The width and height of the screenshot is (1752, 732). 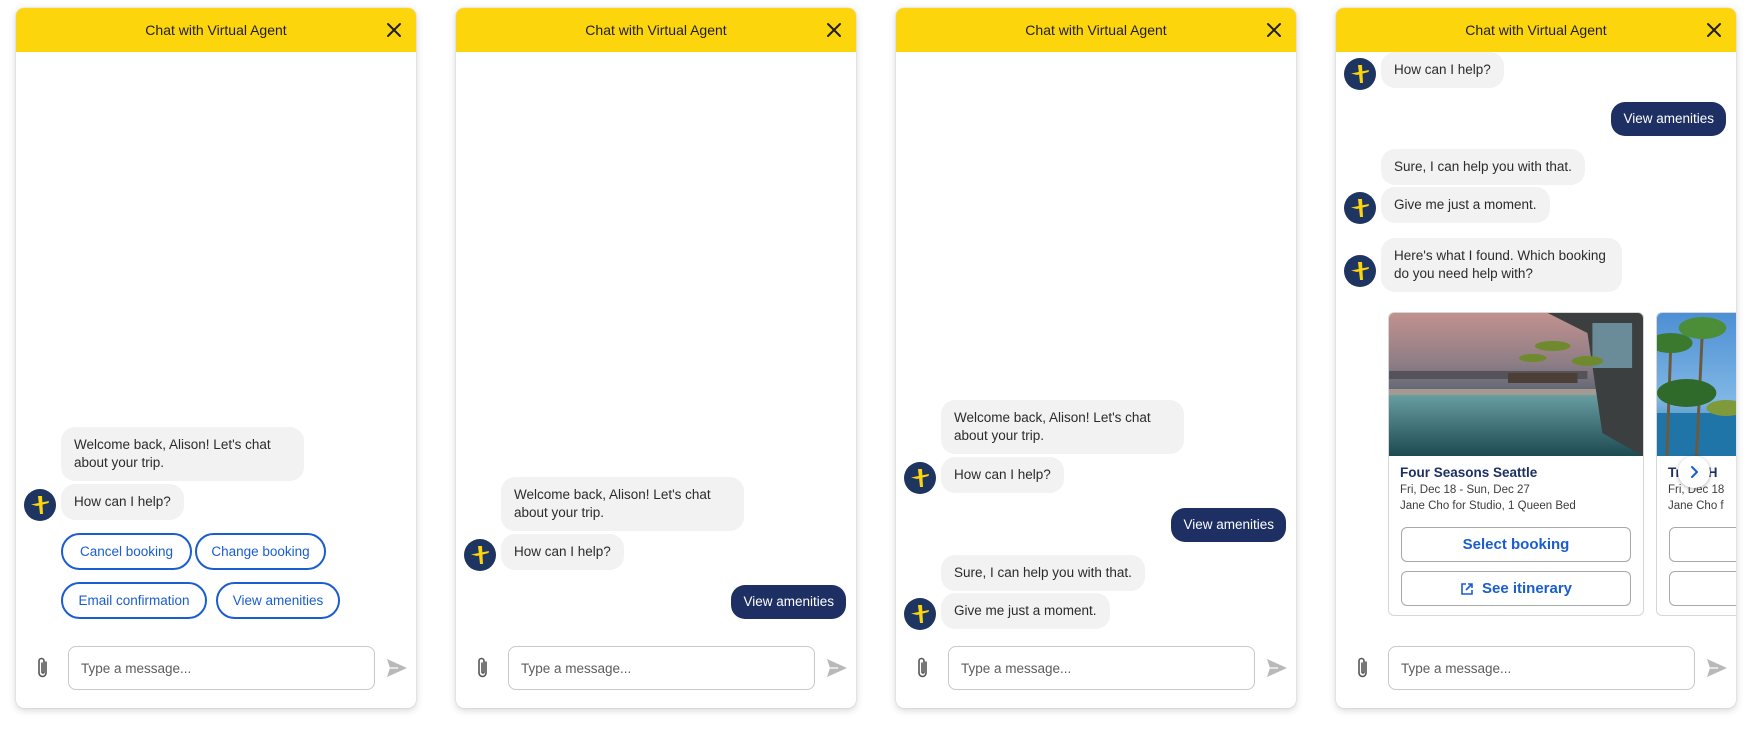 I want to click on quick-reply-cancel-booking: Cancel booking, so click(x=126, y=551).